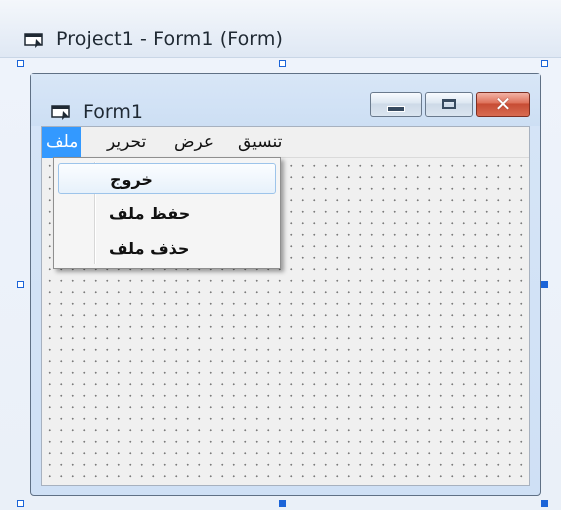 The image size is (561, 510). I want to click on maximize-button, so click(449, 104).